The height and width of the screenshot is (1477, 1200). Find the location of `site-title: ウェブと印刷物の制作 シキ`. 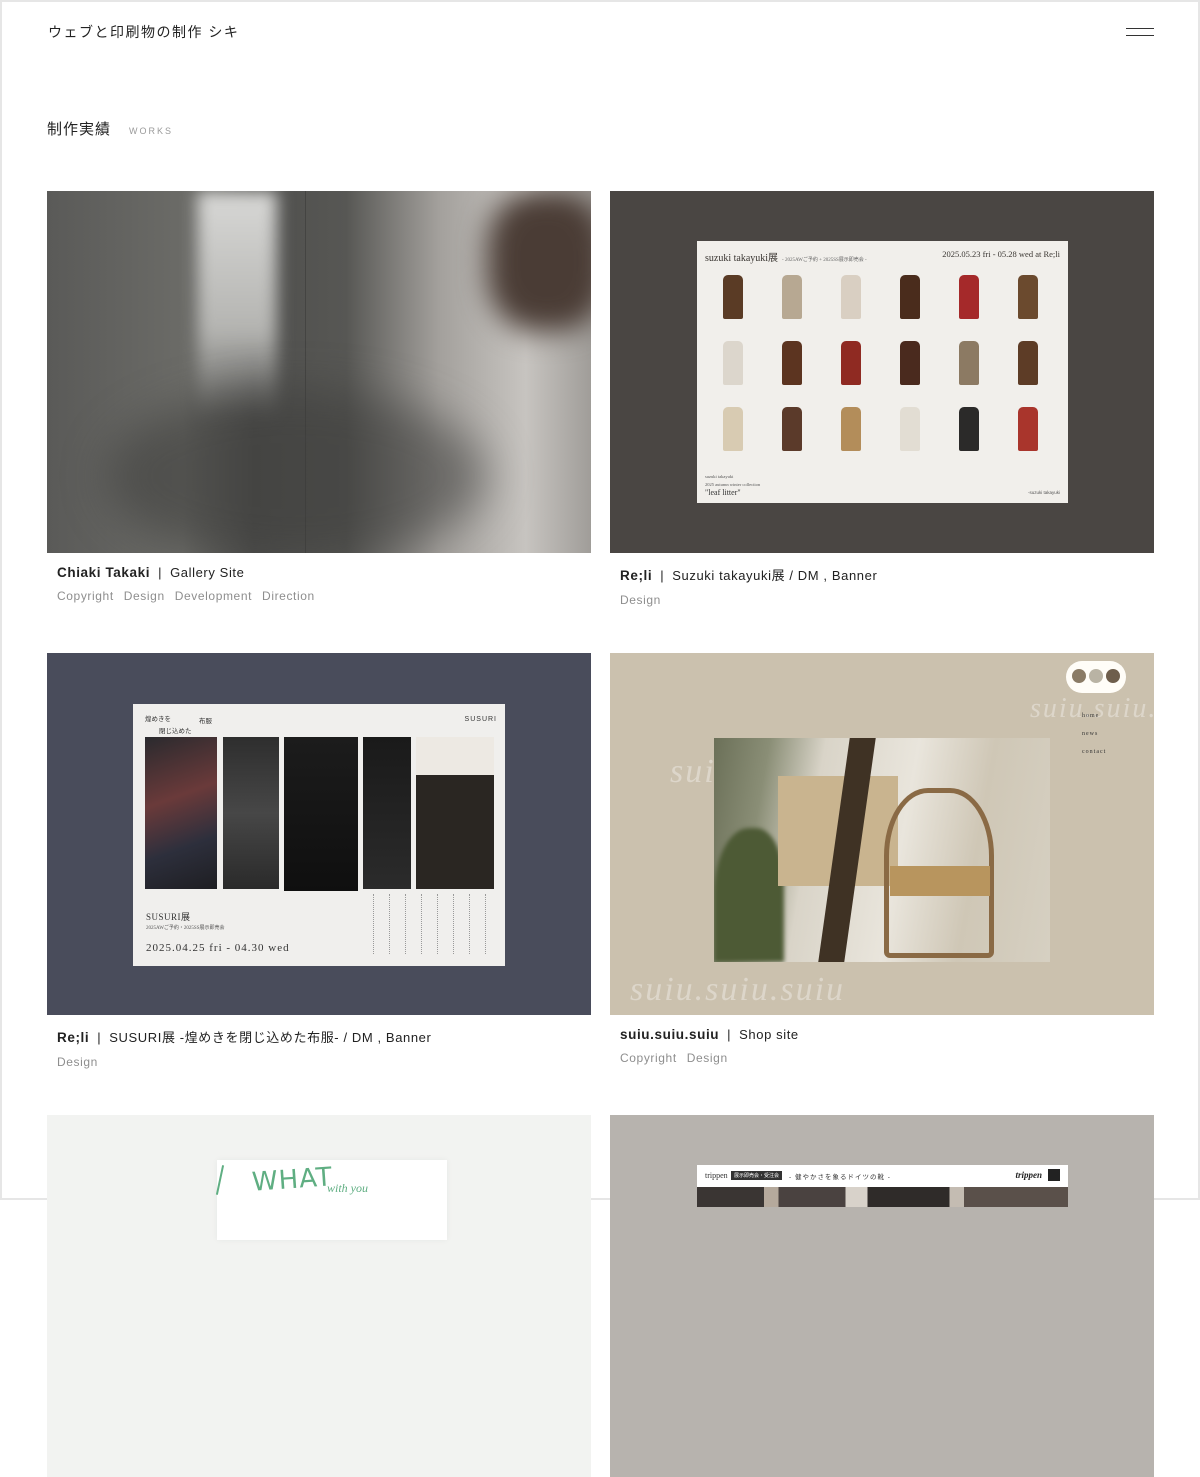

site-title: ウェブと印刷物の制作 シキ is located at coordinates (143, 32).